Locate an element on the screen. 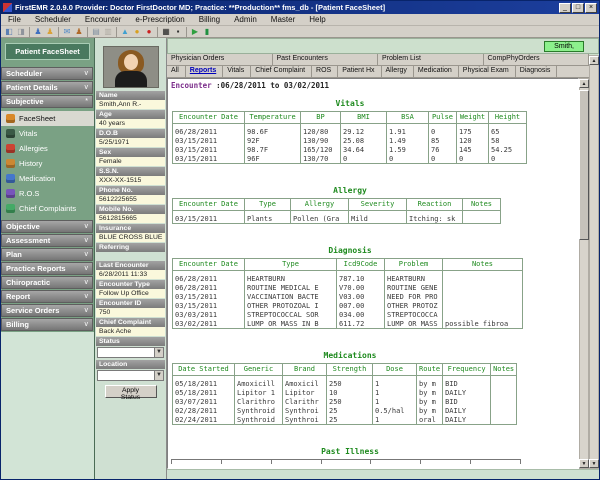 This screenshot has width=600, height=480. minimize-icon: _ is located at coordinates (565, 7).